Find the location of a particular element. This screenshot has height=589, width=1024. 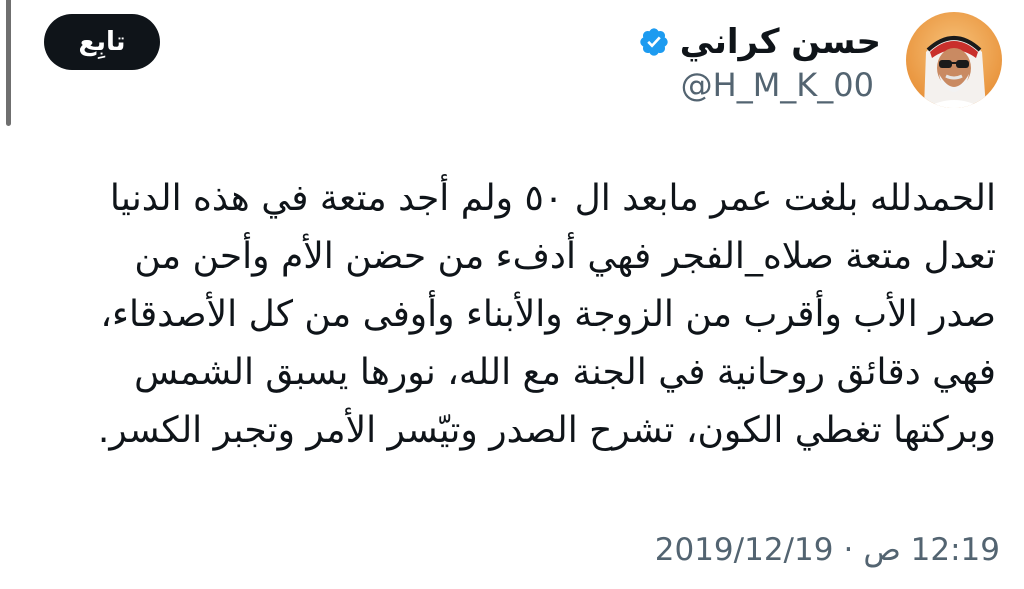

tweet-timestamp: 12:19 ص·2019/12/19 is located at coordinates (827, 550).